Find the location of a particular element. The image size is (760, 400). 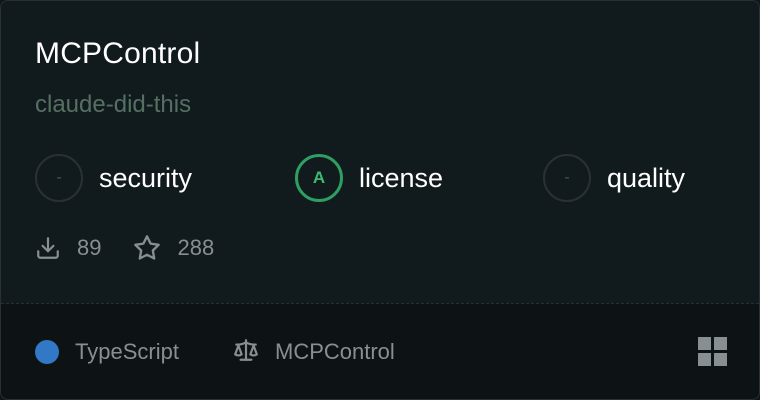

stars-count: 288 is located at coordinates (196, 247).